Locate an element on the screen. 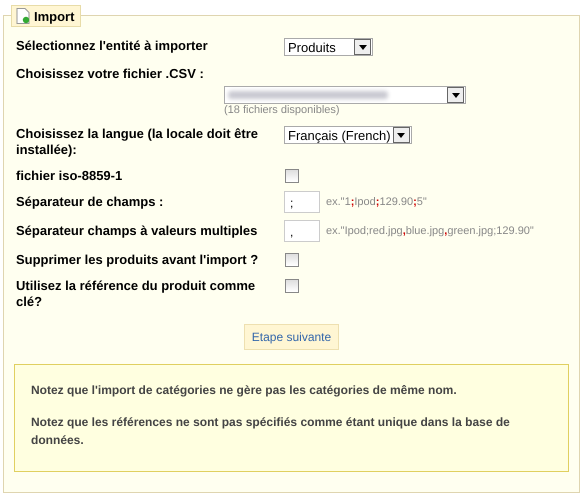 Image resolution: width=583 pixels, height=498 pixels. field-label: Supprimer les produits avant l'import ? is located at coordinates (137, 260).